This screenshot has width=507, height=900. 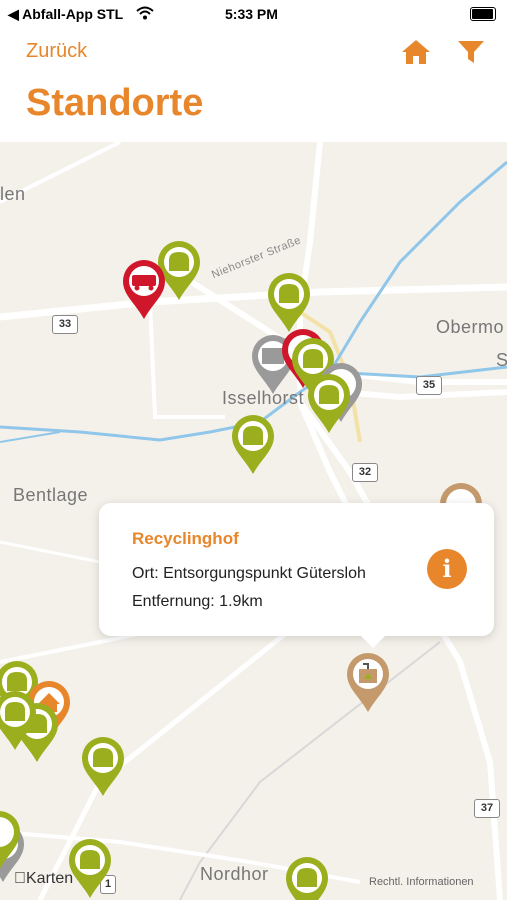 What do you see at coordinates (253, 86) in the screenshot?
I see `navigation-bar: Zurück Standorte` at bounding box center [253, 86].